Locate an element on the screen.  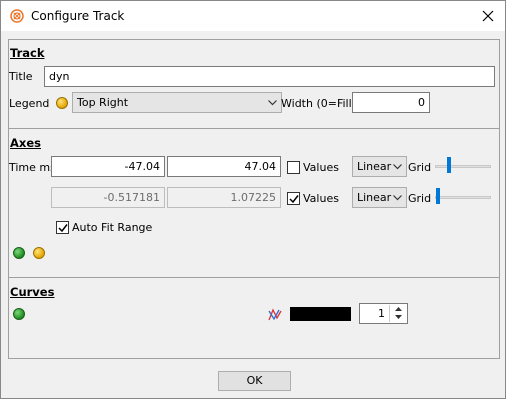
legend-select: Top Right is located at coordinates (177, 102).